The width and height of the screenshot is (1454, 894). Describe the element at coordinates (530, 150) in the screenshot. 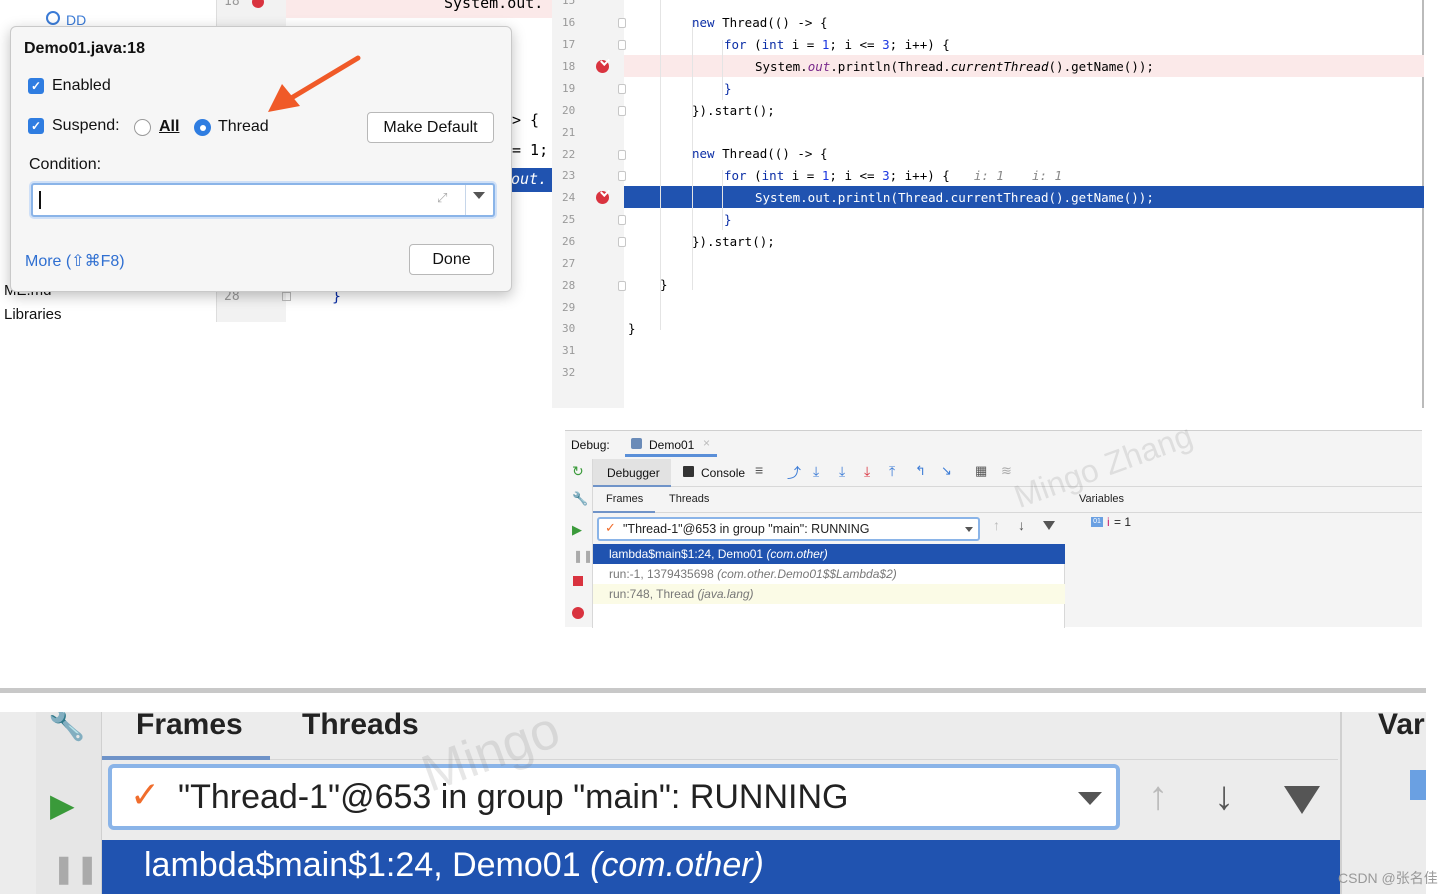

I see `code-fragment: = 1;` at that location.